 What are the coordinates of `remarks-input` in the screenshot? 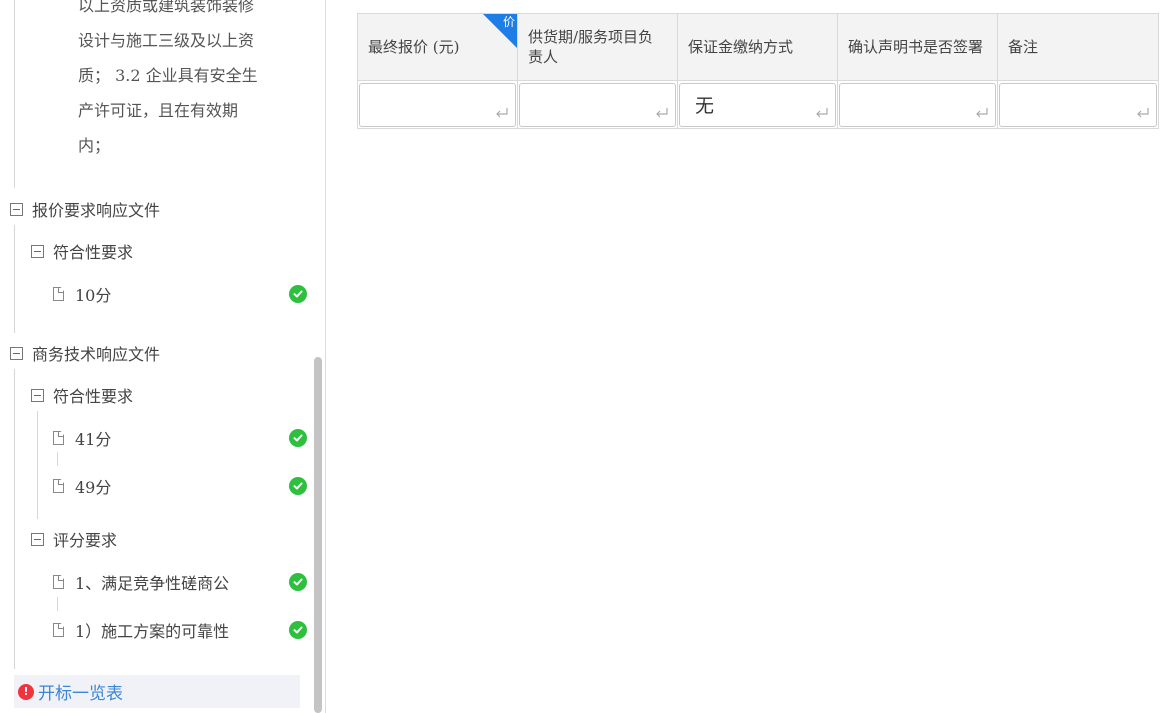 It's located at (1078, 104).